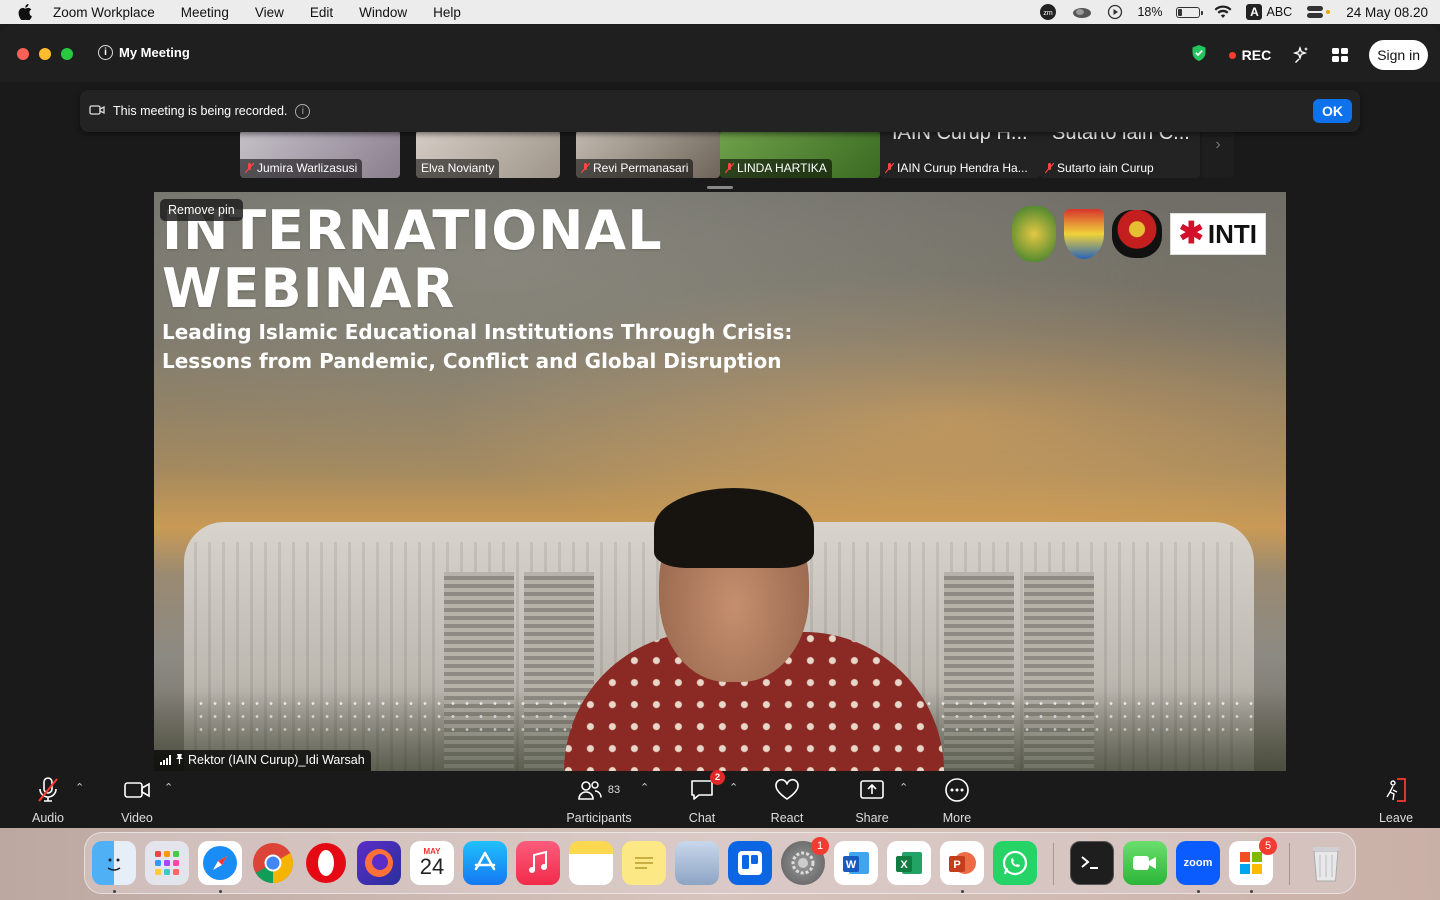  I want to click on finder-icon, so click(114, 863).